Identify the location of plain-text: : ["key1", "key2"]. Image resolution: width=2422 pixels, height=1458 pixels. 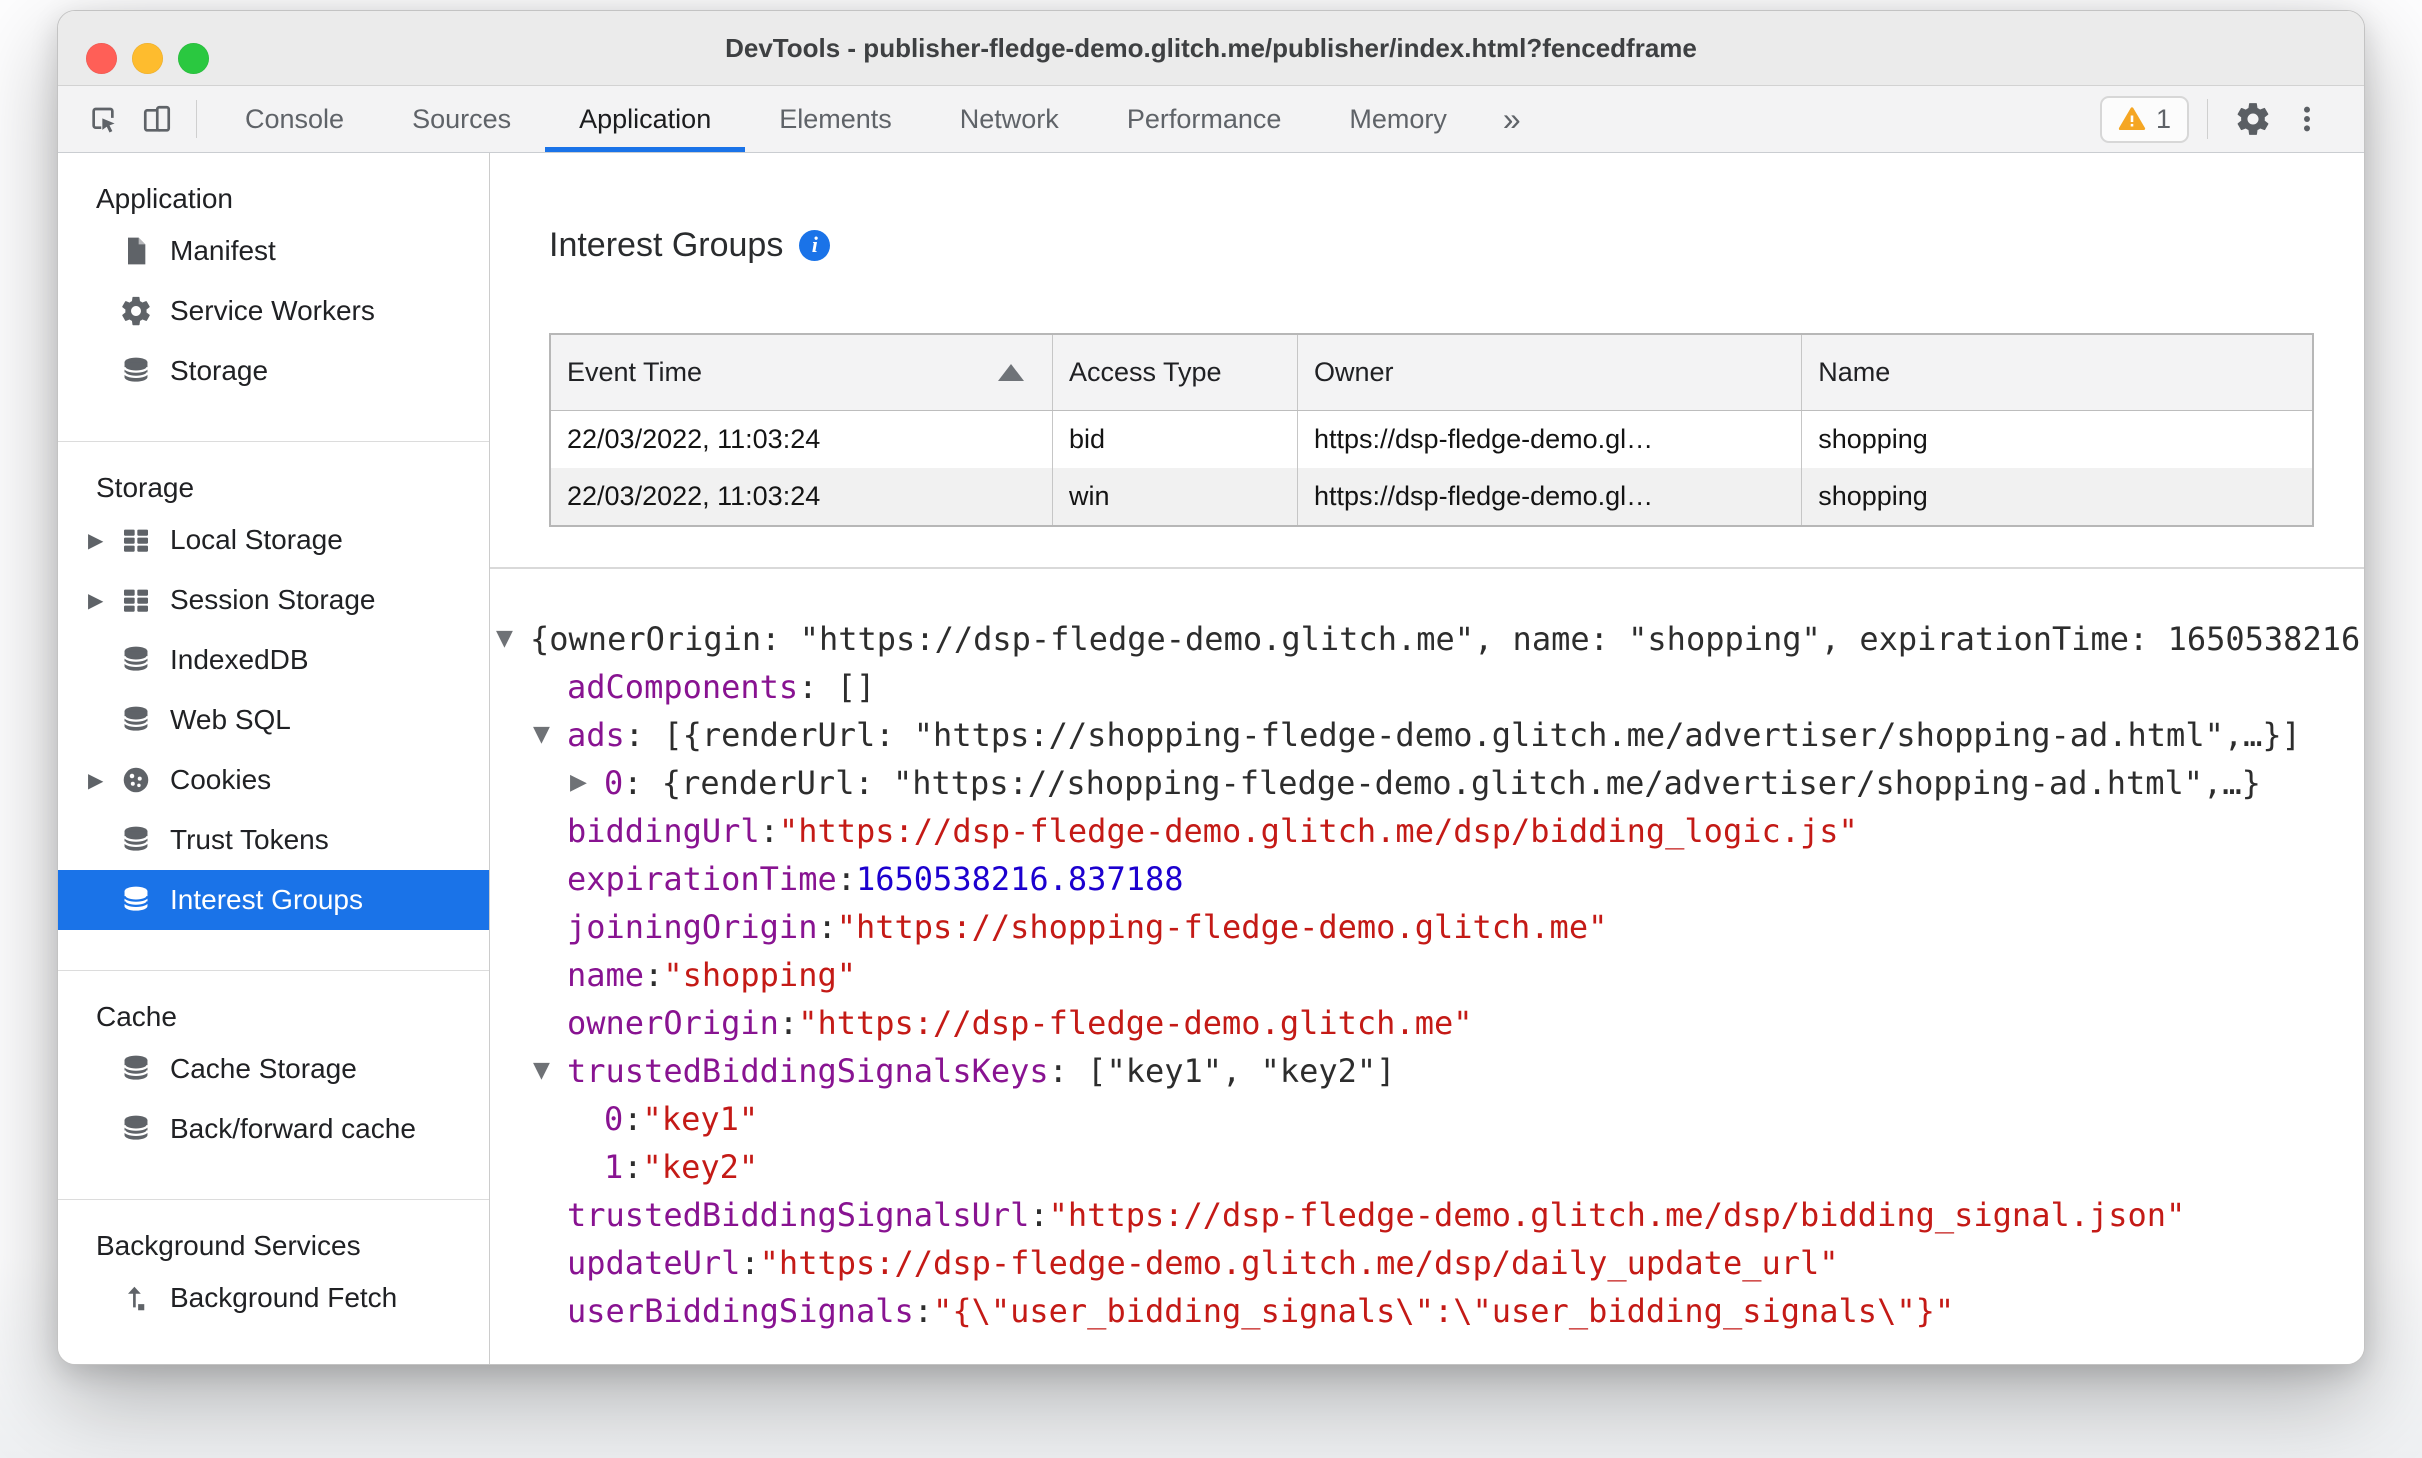
(1222, 1071).